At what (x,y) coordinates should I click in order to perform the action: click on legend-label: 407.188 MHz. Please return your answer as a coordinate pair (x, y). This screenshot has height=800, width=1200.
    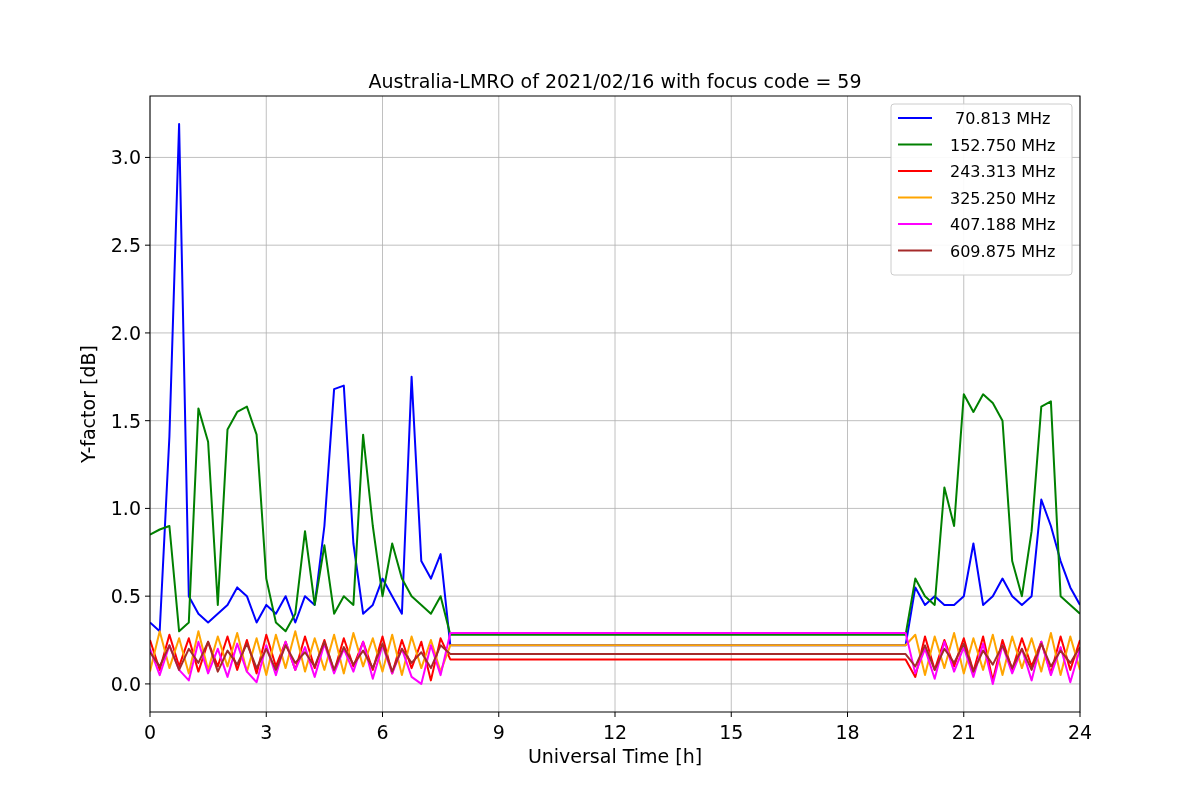
    Looking at the image, I should click on (1003, 224).